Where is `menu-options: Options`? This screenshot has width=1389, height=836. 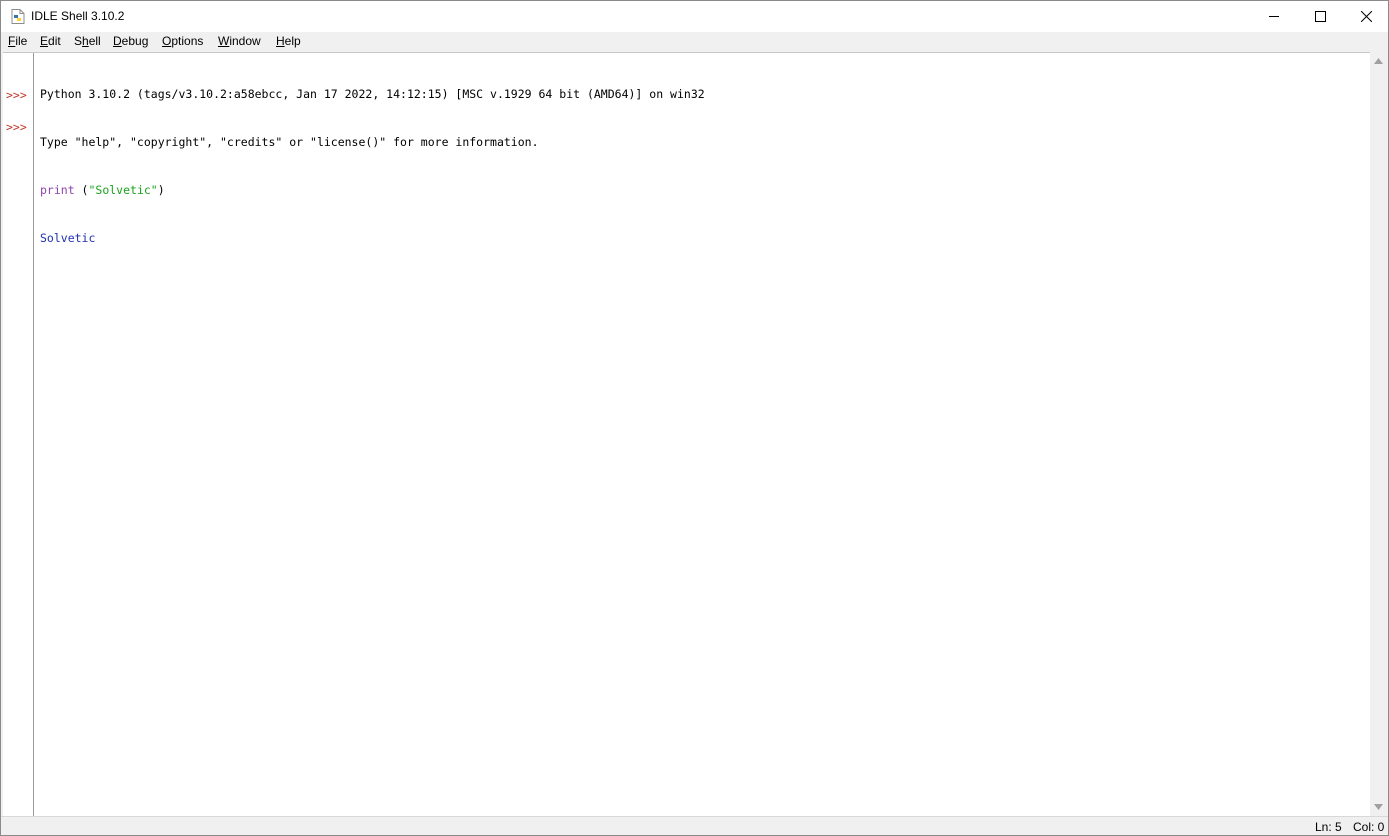 menu-options: Options is located at coordinates (182, 41).